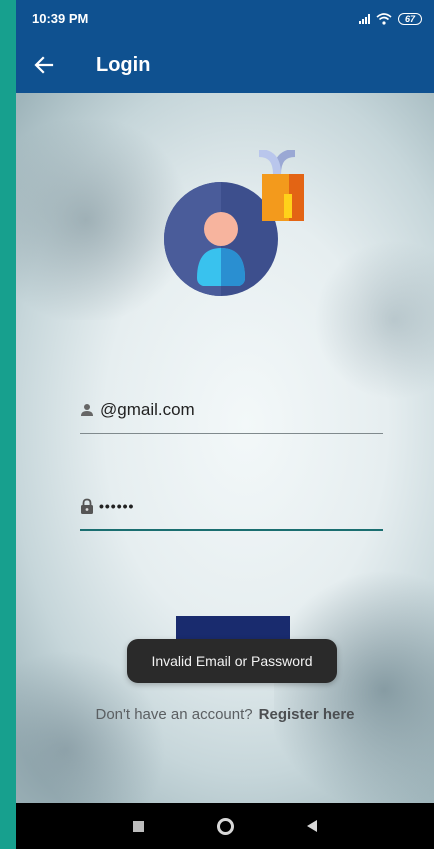  Describe the element at coordinates (44, 65) in the screenshot. I see `arrow-left-icon` at that location.